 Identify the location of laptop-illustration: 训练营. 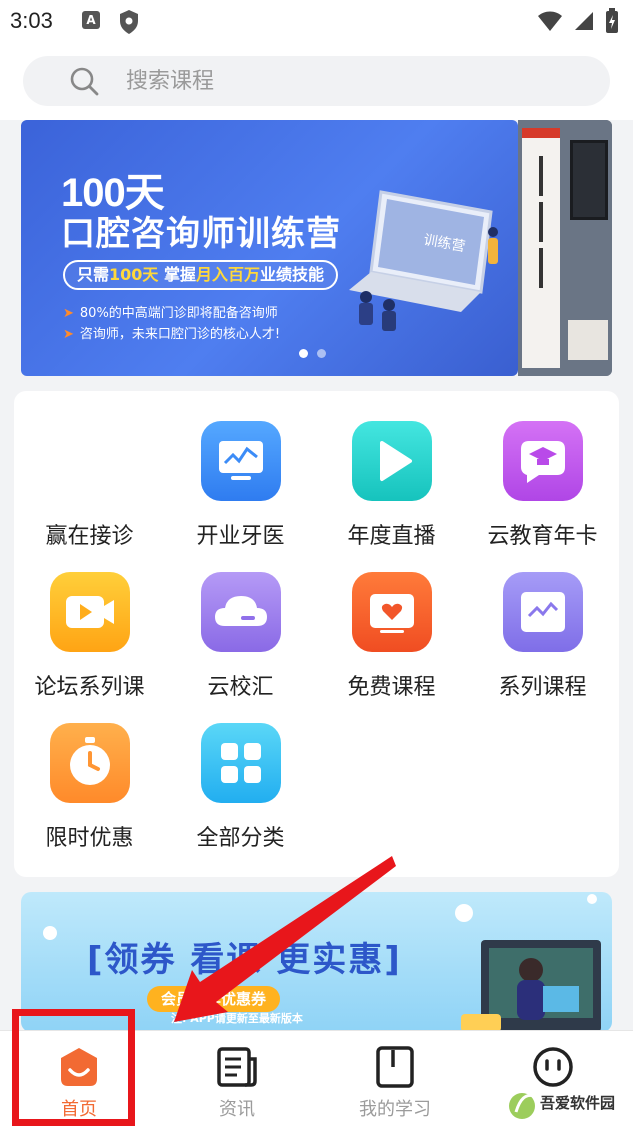
(423, 260).